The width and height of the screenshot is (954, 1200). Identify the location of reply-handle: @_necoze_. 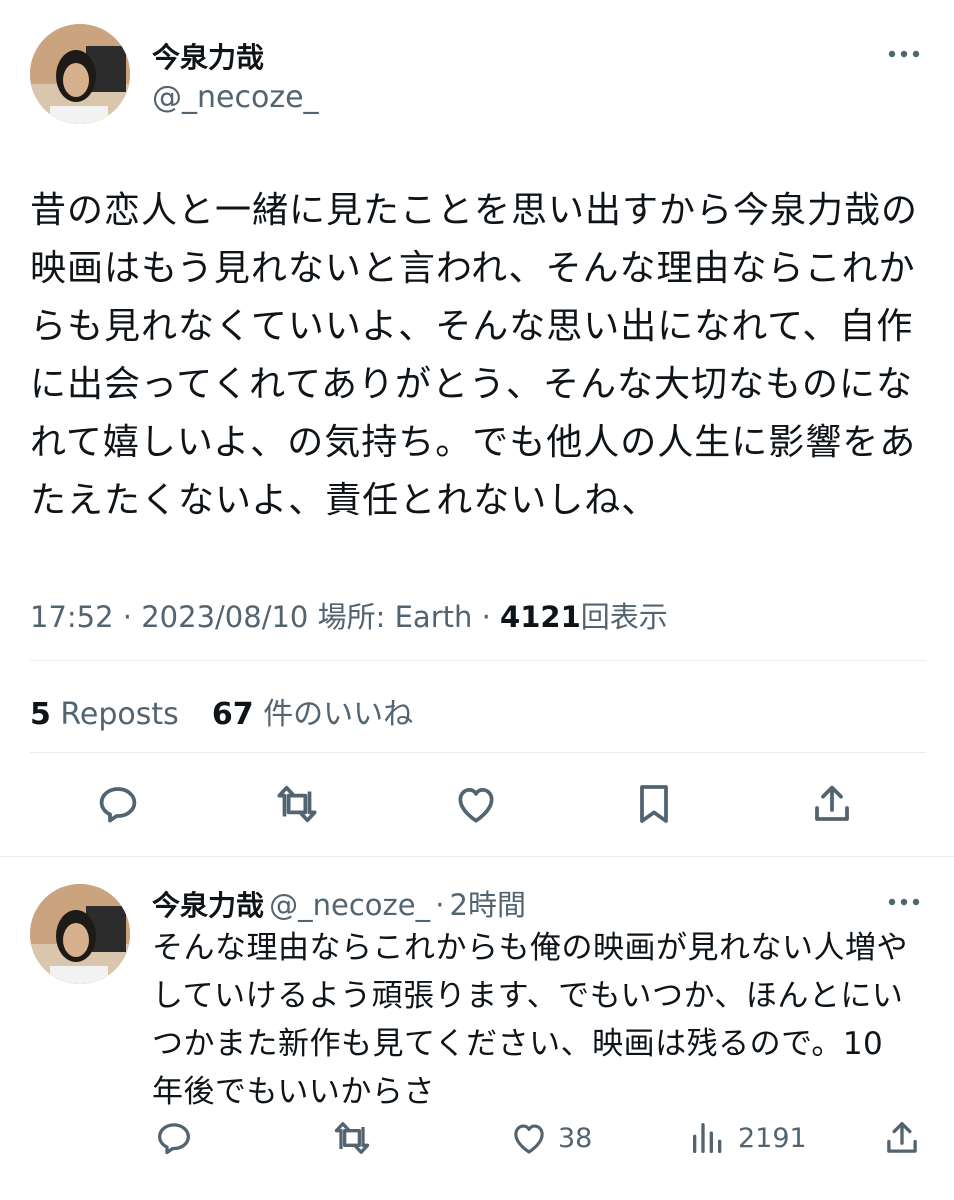
(349, 905).